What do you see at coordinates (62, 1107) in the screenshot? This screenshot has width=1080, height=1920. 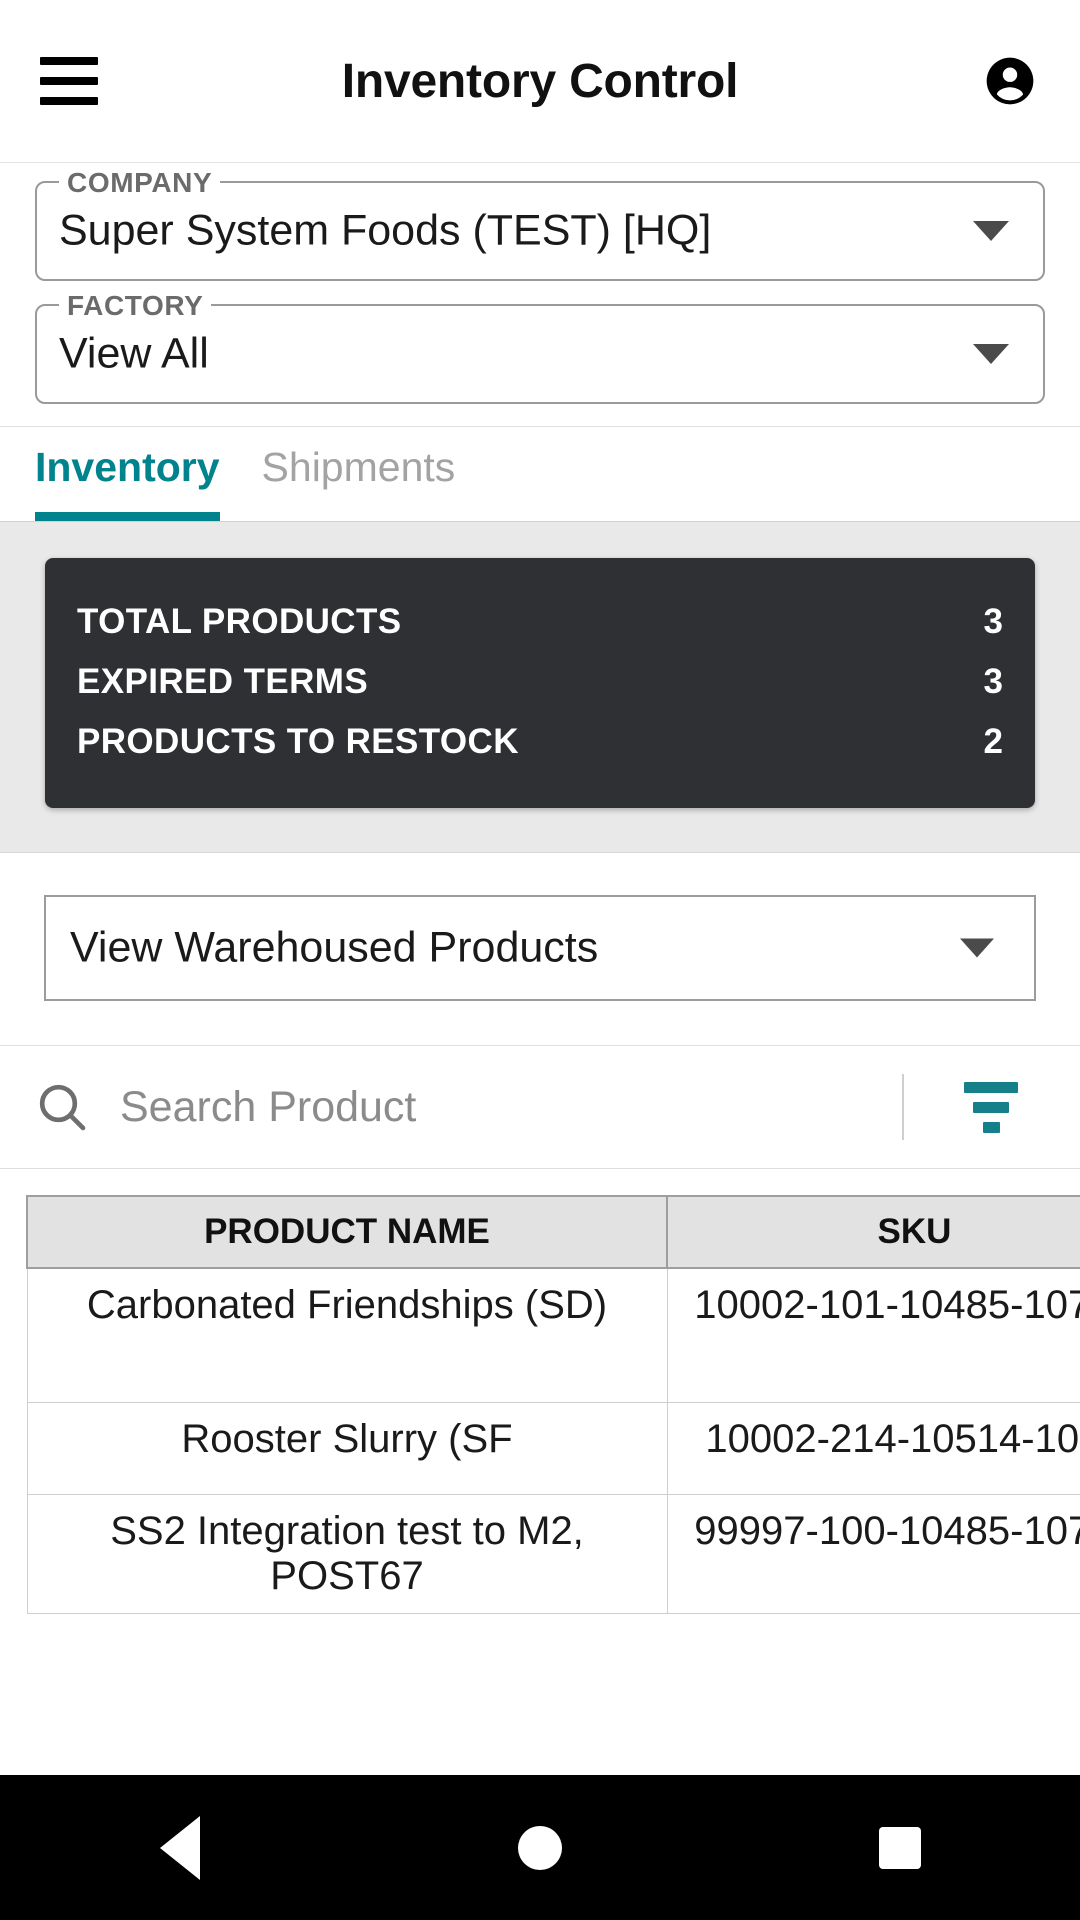 I see `search-icon` at bounding box center [62, 1107].